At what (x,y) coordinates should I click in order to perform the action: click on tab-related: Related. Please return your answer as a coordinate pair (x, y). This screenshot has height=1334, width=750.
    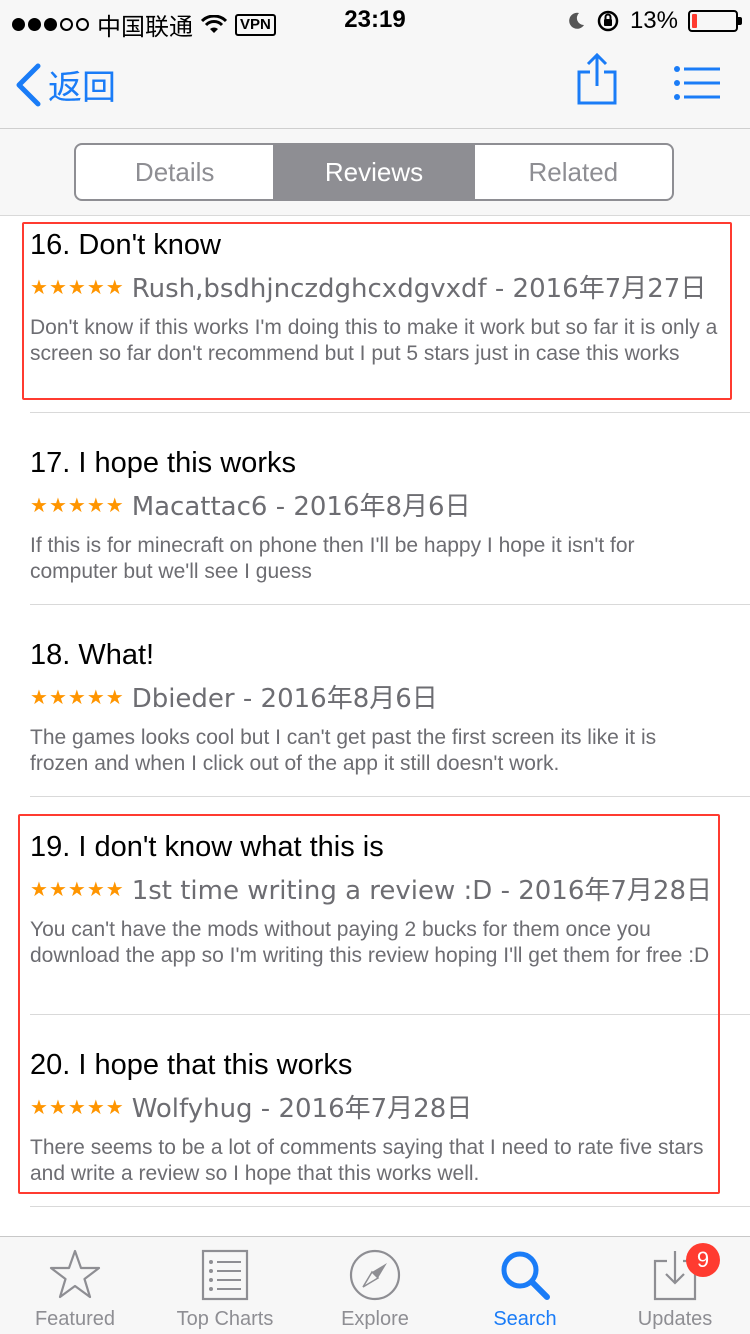
    Looking at the image, I should click on (572, 172).